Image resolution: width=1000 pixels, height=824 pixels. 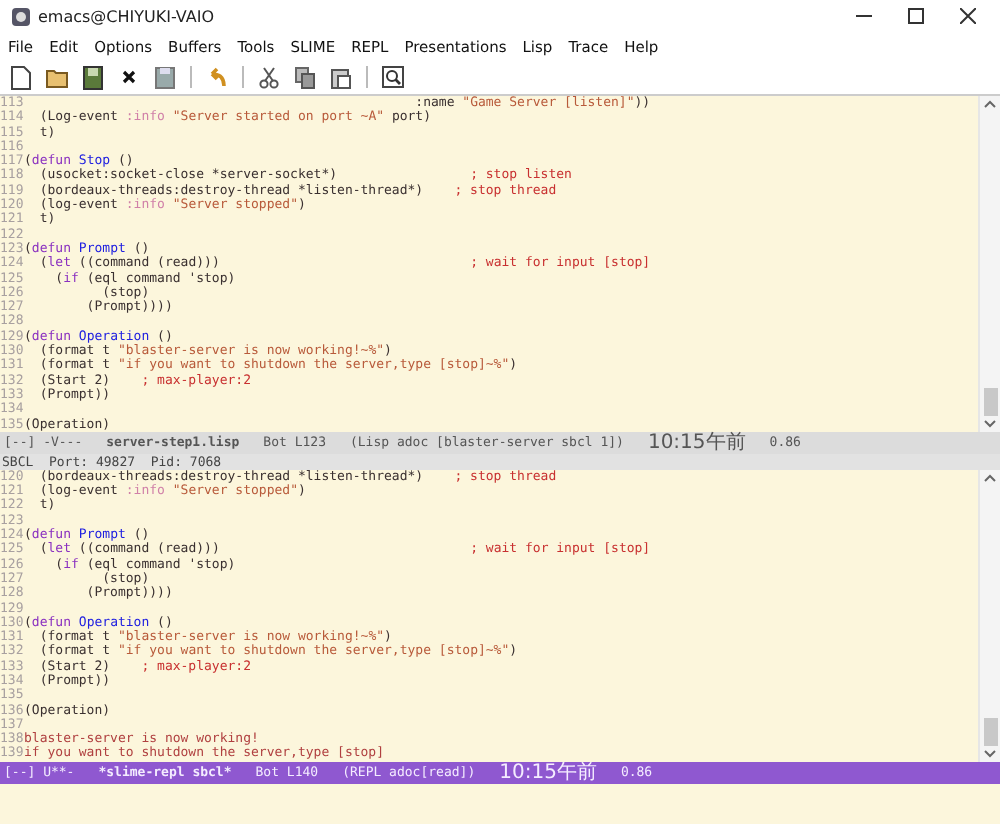 What do you see at coordinates (165, 77) in the screenshot?
I see `save-icon` at bounding box center [165, 77].